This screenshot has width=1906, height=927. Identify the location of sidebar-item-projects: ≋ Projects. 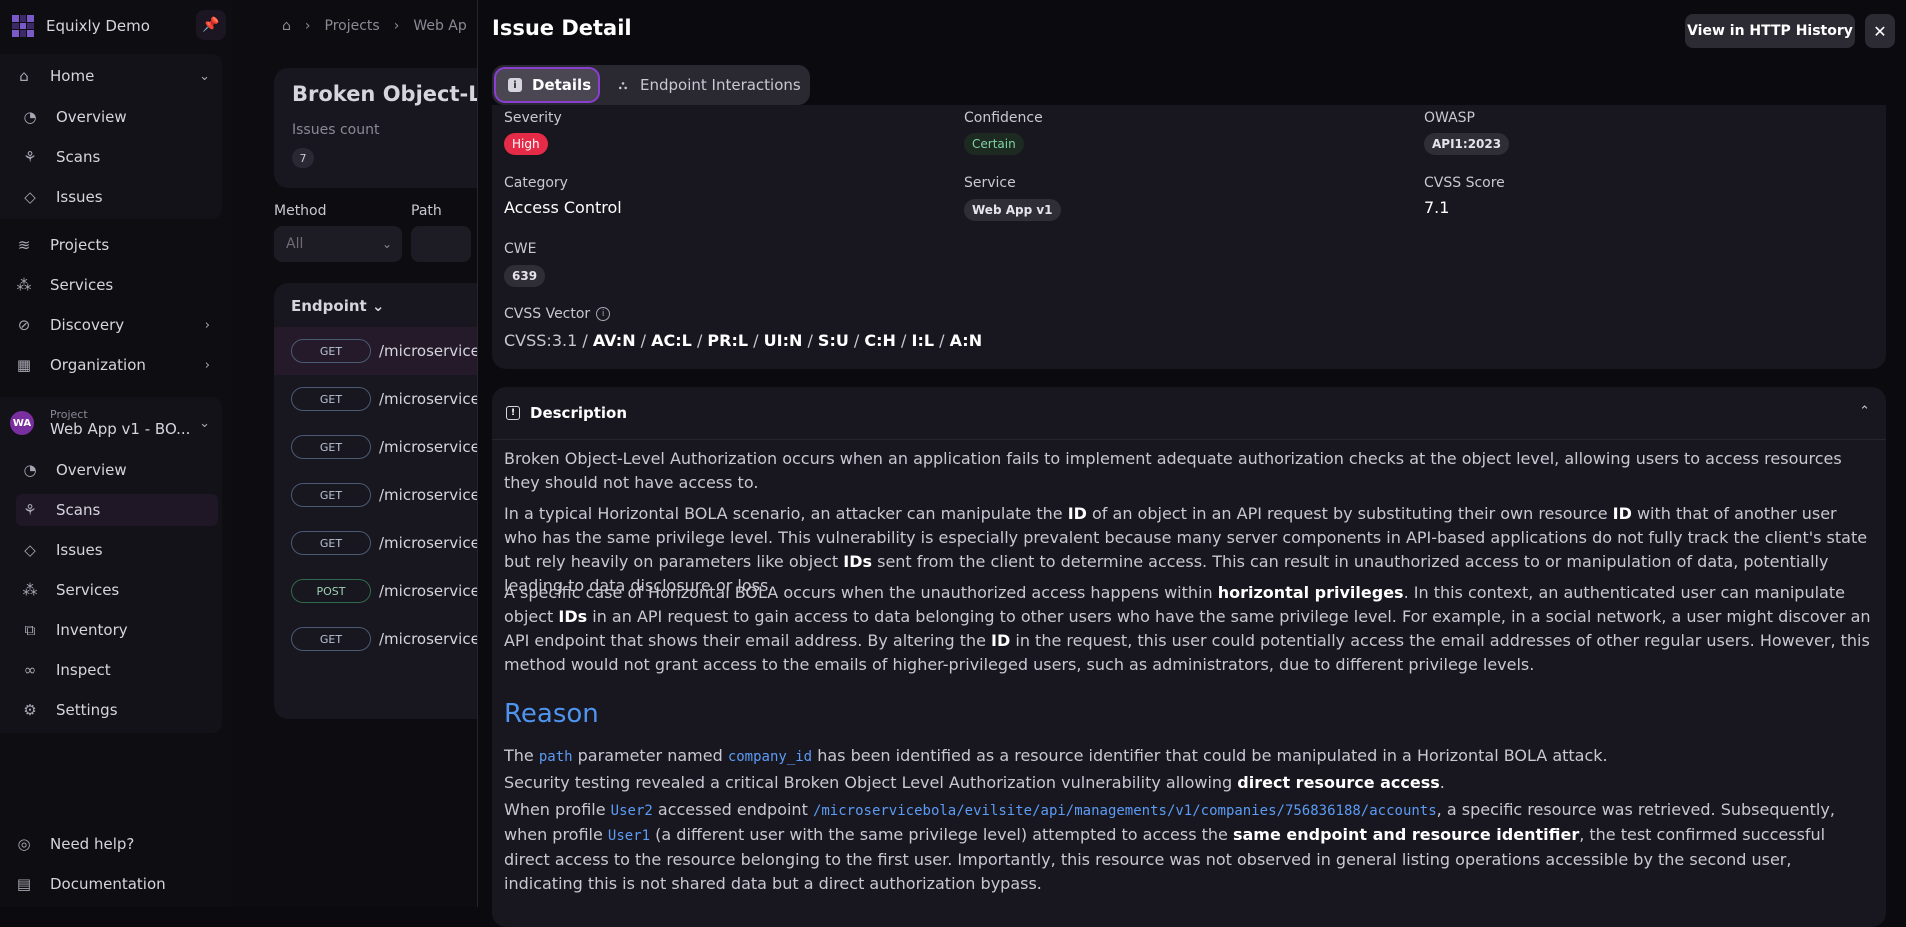
(114, 245).